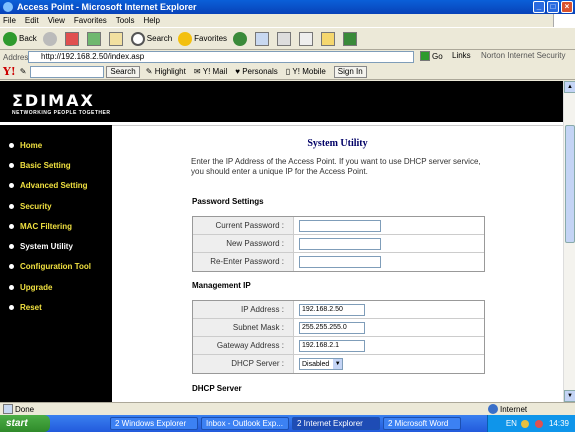 The image size is (575, 432). I want to click on search-button: Search, so click(151, 38).